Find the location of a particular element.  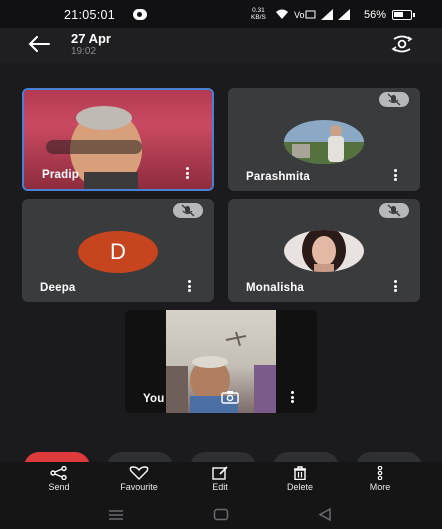

status-time: 21:05:01 is located at coordinates (90, 15).